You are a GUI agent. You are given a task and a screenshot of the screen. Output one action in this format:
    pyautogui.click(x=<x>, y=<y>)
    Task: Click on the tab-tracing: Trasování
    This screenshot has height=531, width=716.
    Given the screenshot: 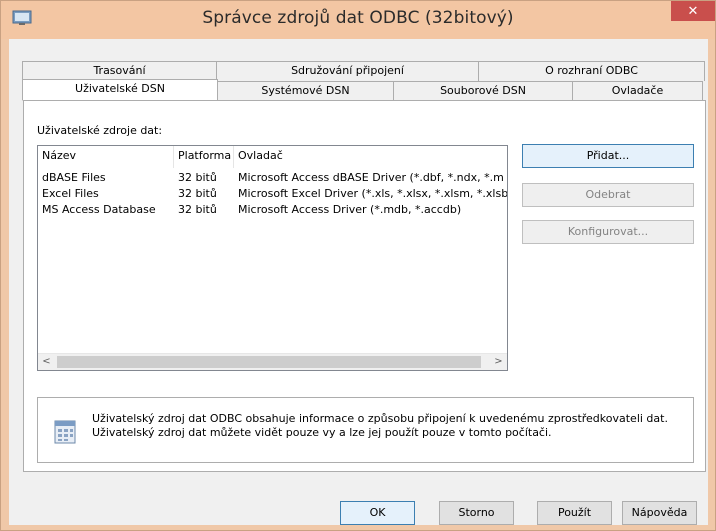 What is the action you would take?
    pyautogui.click(x=119, y=71)
    